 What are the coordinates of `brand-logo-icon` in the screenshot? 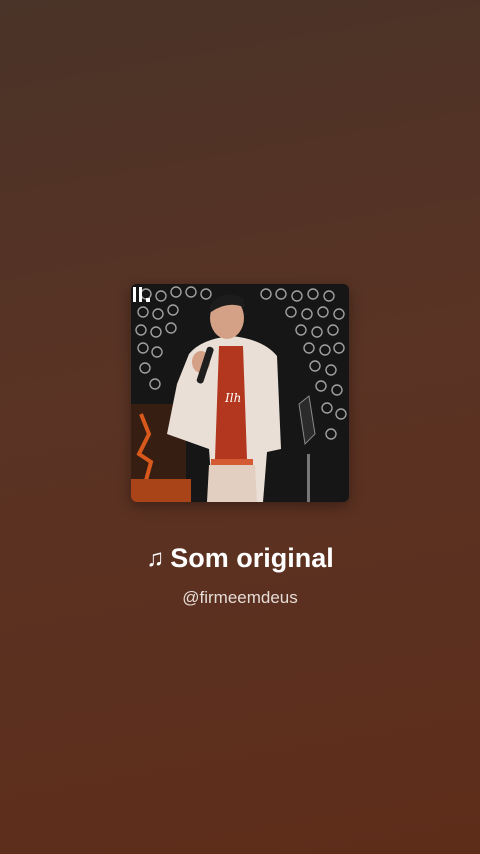 It's located at (141, 294).